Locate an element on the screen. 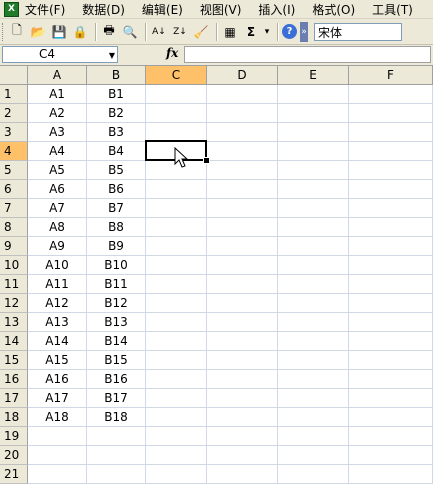 The image size is (433, 484). name-box: C4 ▼ is located at coordinates (60, 54).